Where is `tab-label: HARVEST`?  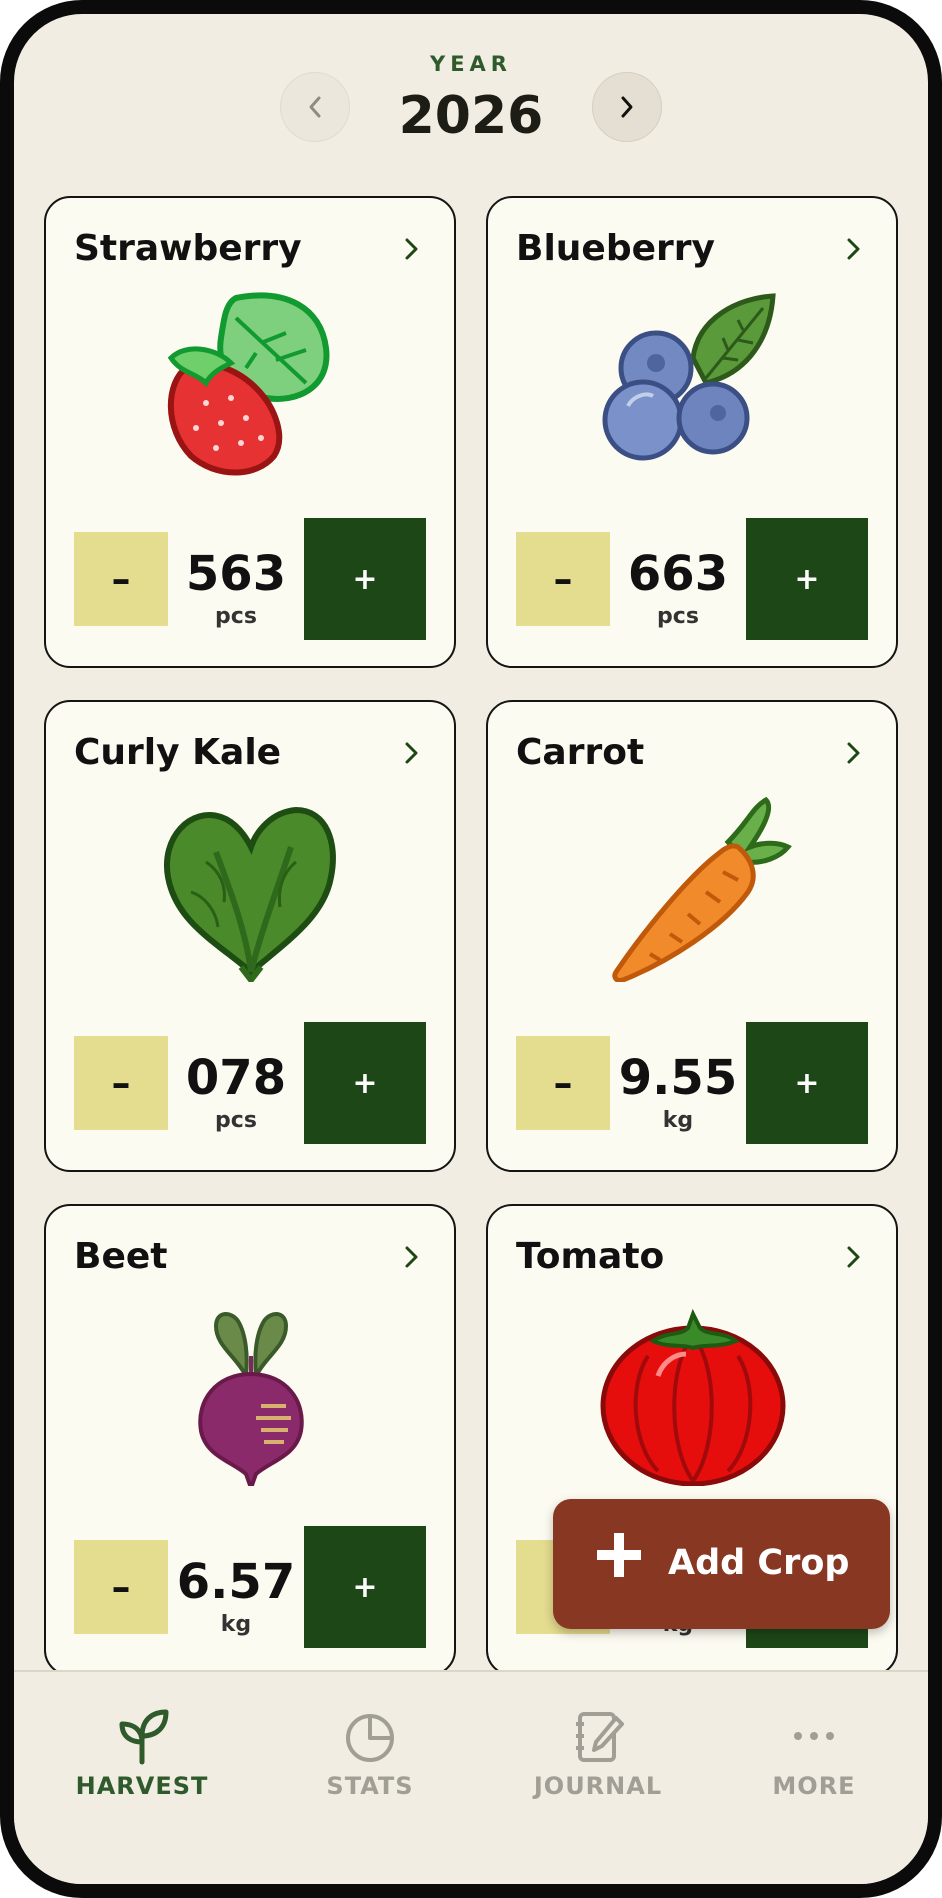
tab-label: HARVEST is located at coordinates (142, 1786).